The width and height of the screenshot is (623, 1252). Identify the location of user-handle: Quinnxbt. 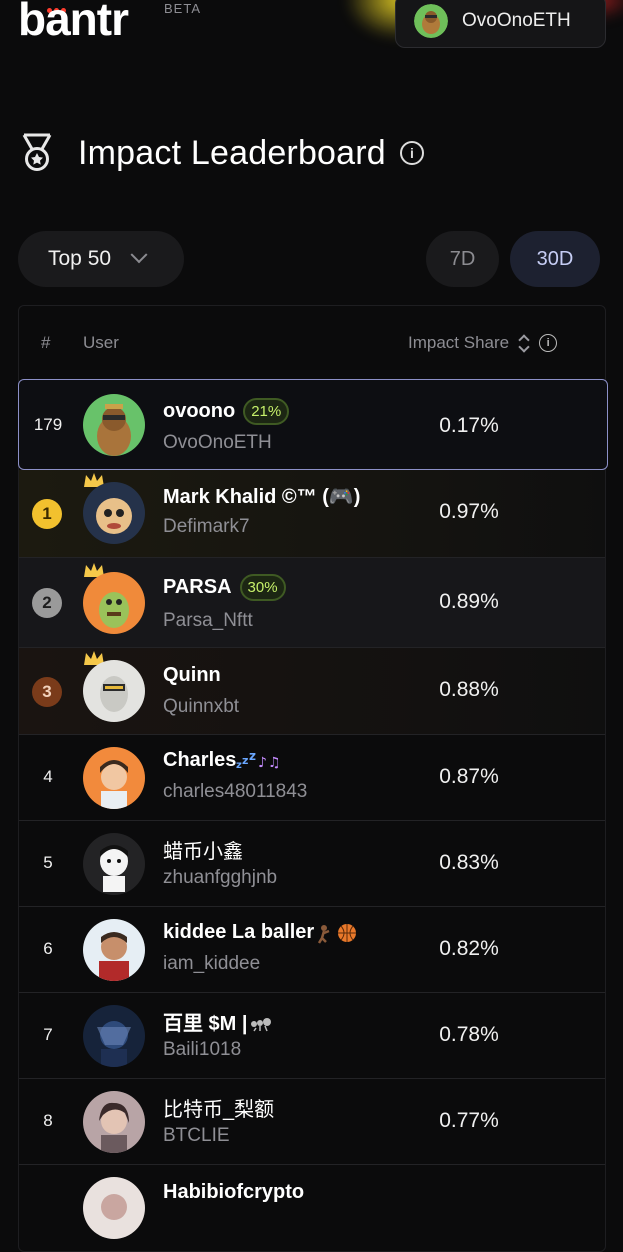
(201, 706).